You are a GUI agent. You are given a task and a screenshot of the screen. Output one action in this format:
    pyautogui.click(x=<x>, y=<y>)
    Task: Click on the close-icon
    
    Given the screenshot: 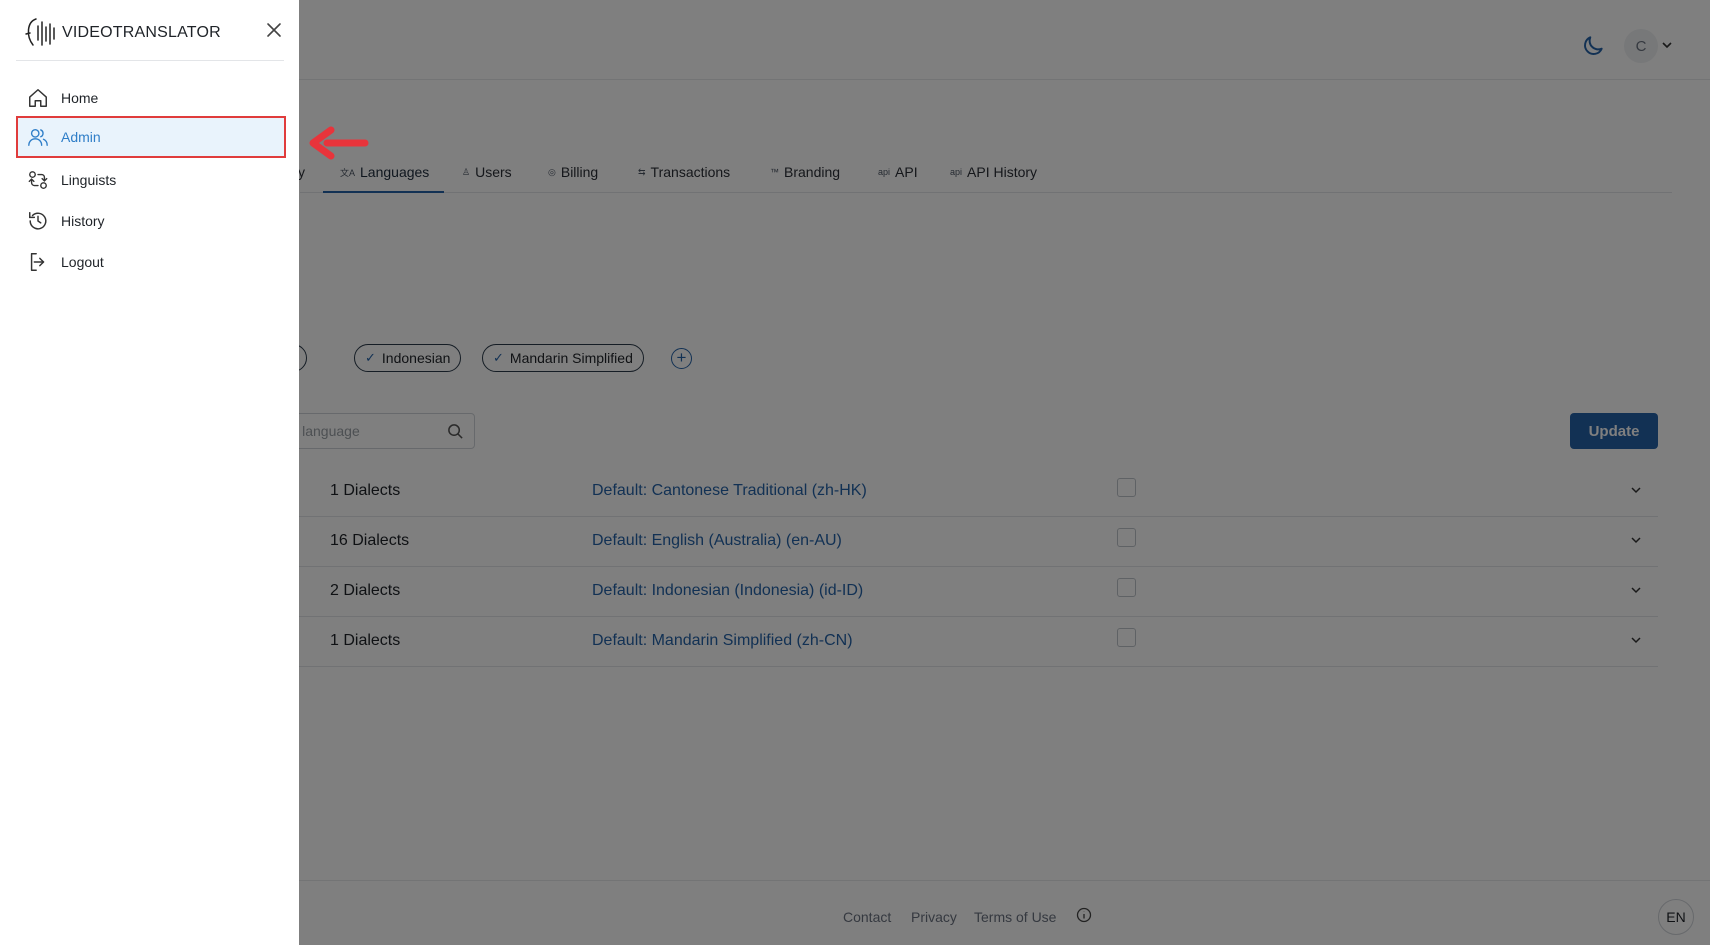 What is the action you would take?
    pyautogui.click(x=274, y=30)
    